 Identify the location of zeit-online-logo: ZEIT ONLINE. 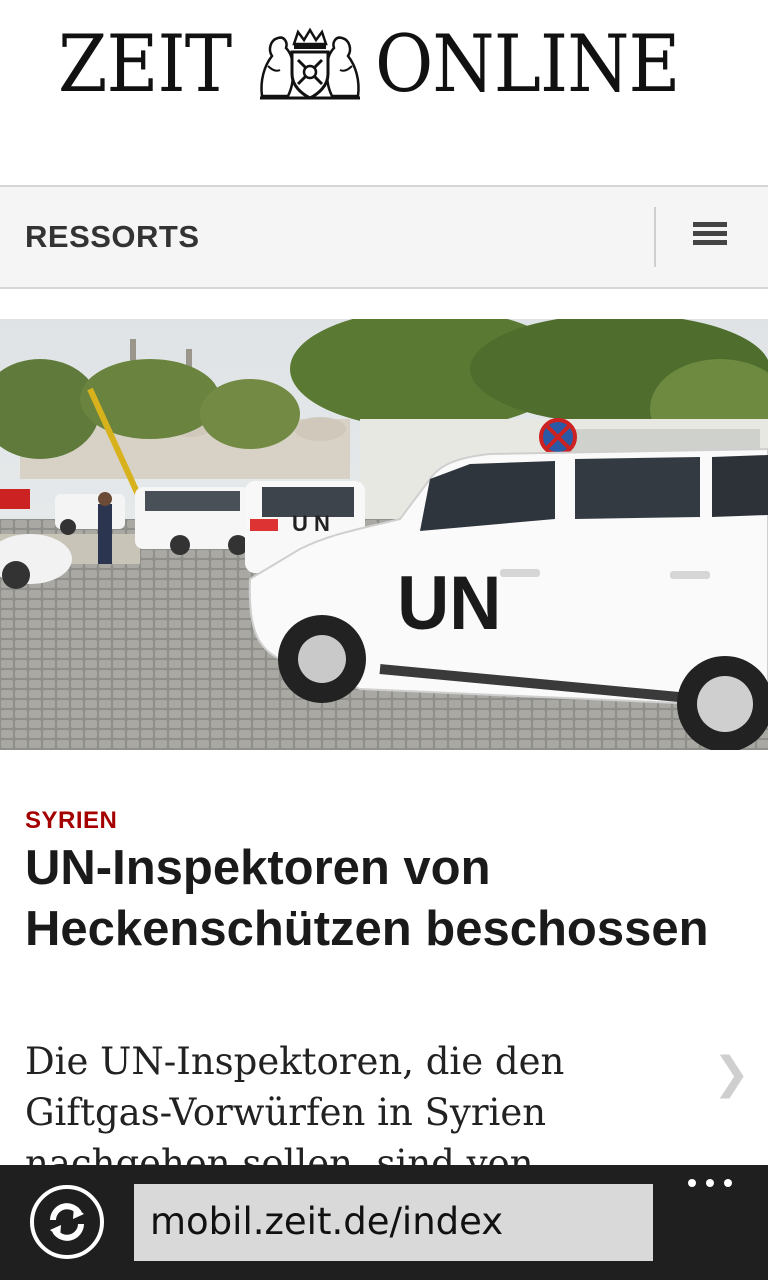
(384, 64).